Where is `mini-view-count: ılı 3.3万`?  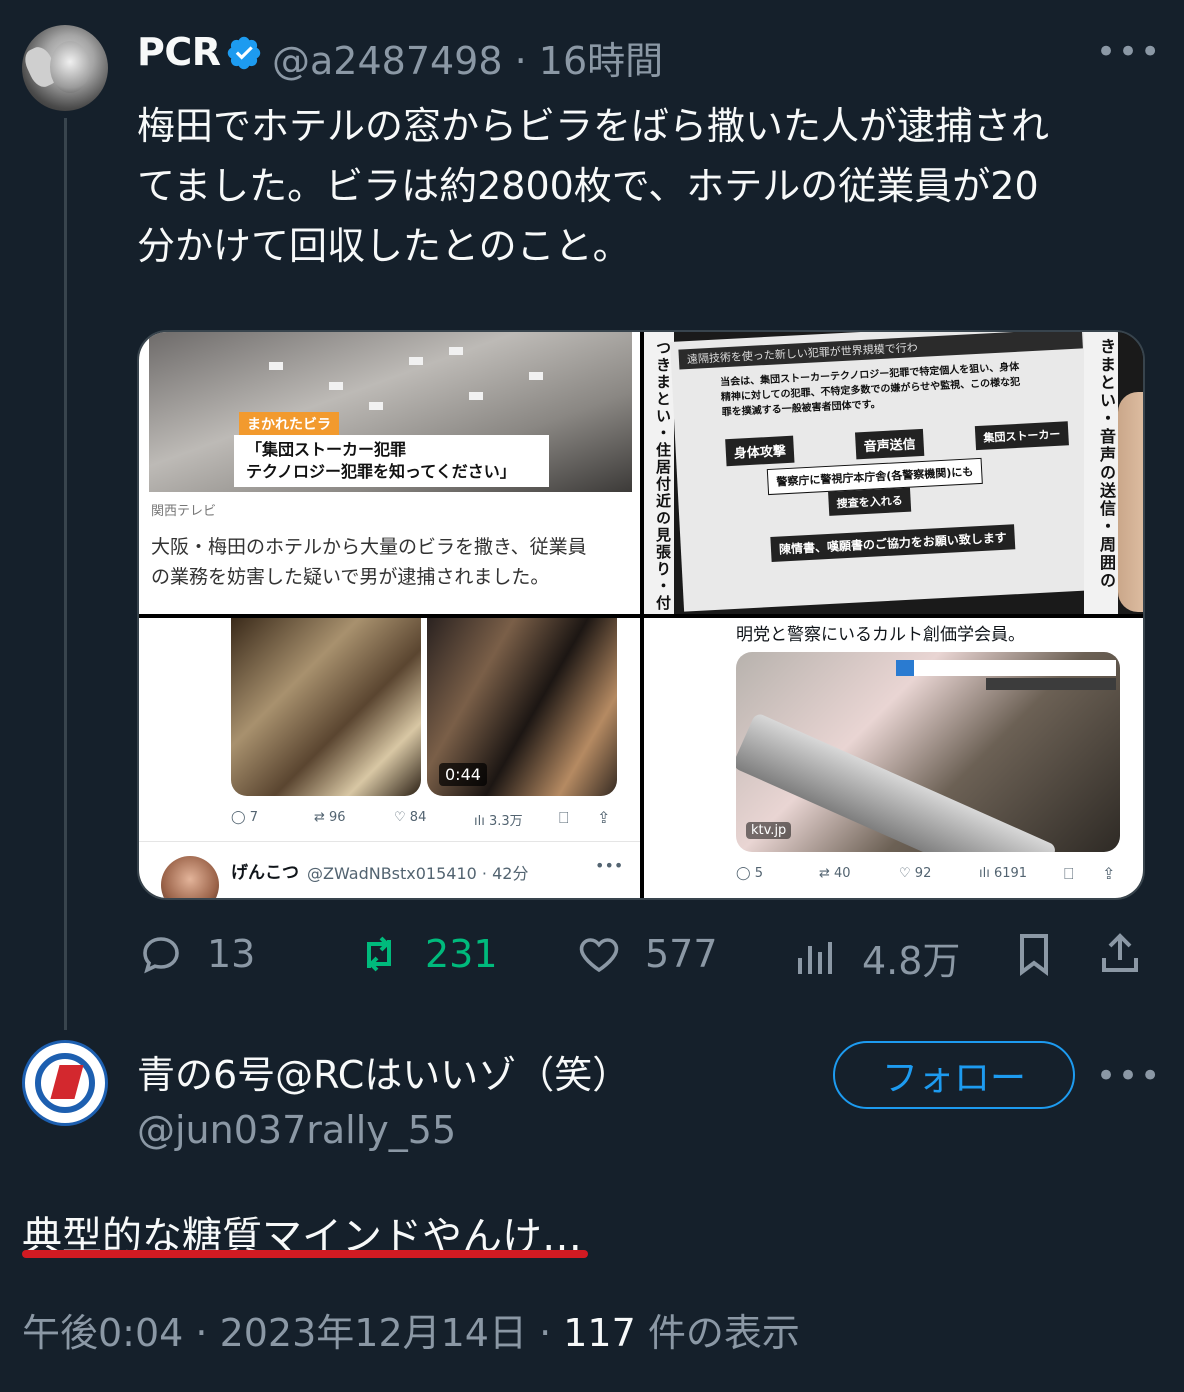 mini-view-count: ılı 3.3万 is located at coordinates (498, 821).